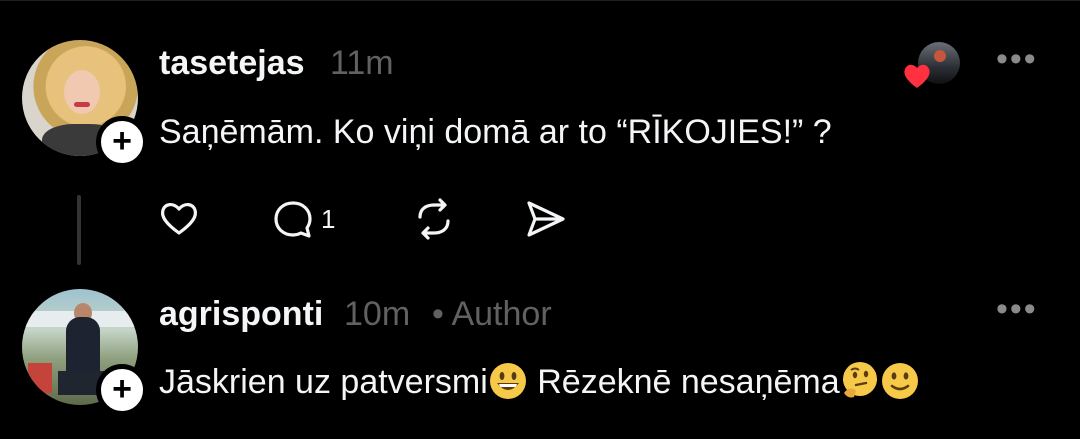 Image resolution: width=1080 pixels, height=439 pixels. What do you see at coordinates (507, 381) in the screenshot?
I see `grinning-face-emoji-icon` at bounding box center [507, 381].